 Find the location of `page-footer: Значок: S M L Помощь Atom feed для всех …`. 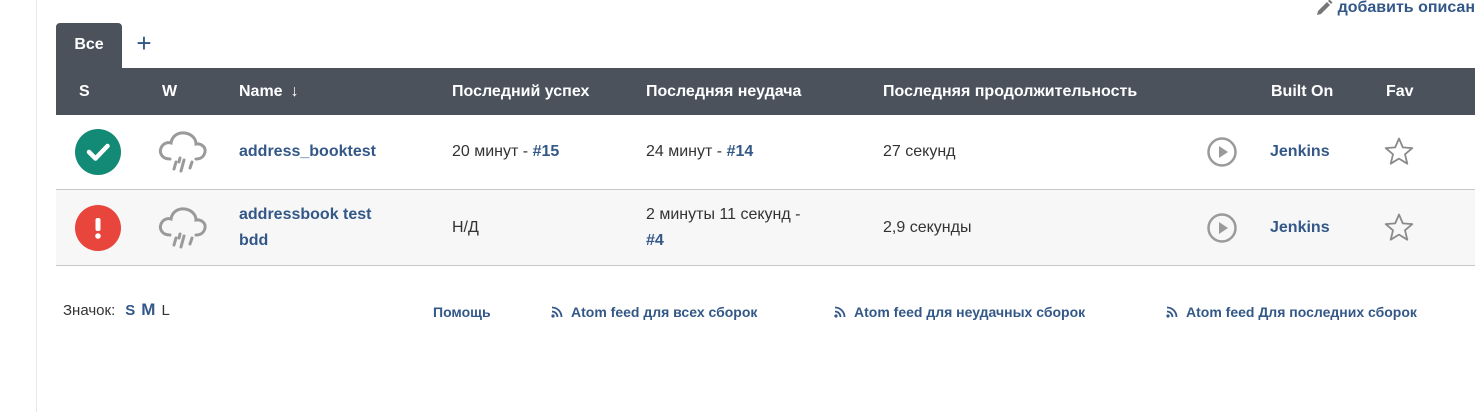

page-footer: Значок: S M L Помощь Atom feed для всех … is located at coordinates (763, 312).